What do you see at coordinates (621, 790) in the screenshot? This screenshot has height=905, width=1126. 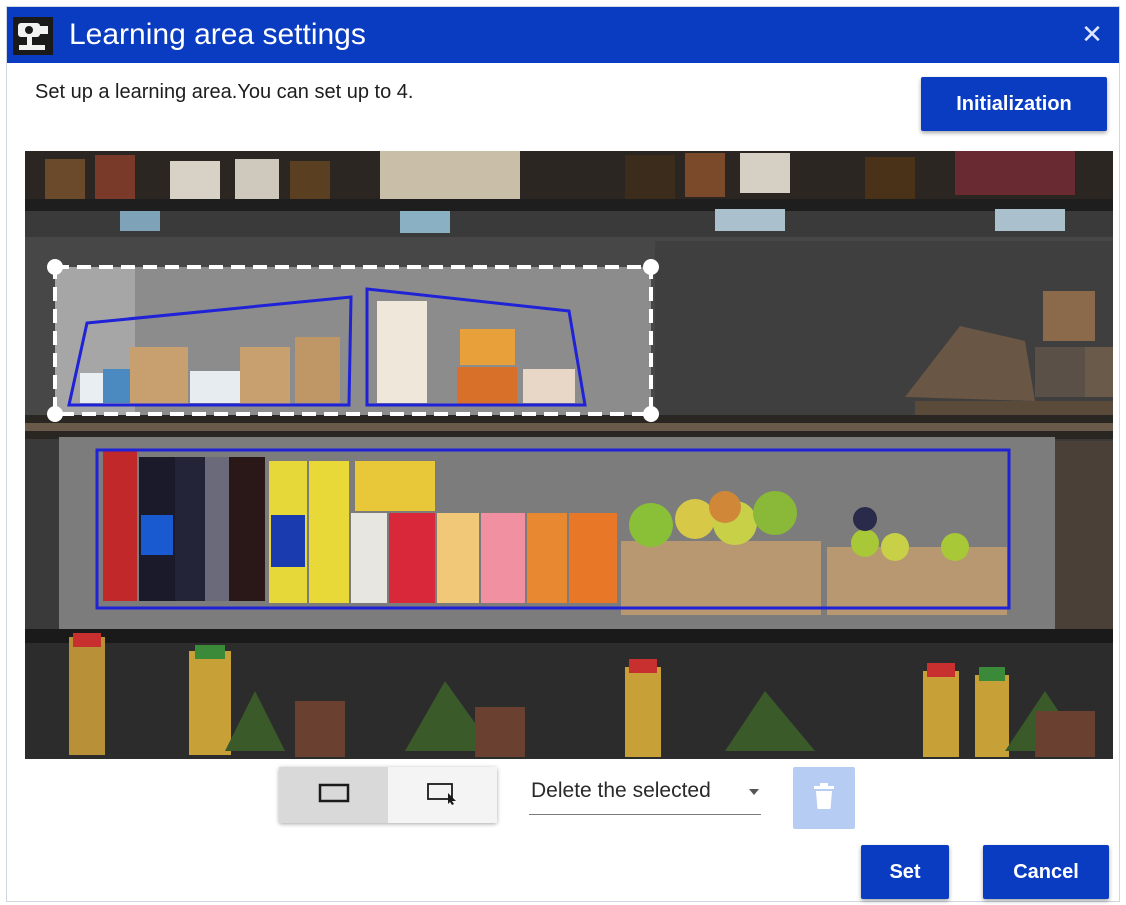 I see `dropdown-selected-value: Delete the selected` at bounding box center [621, 790].